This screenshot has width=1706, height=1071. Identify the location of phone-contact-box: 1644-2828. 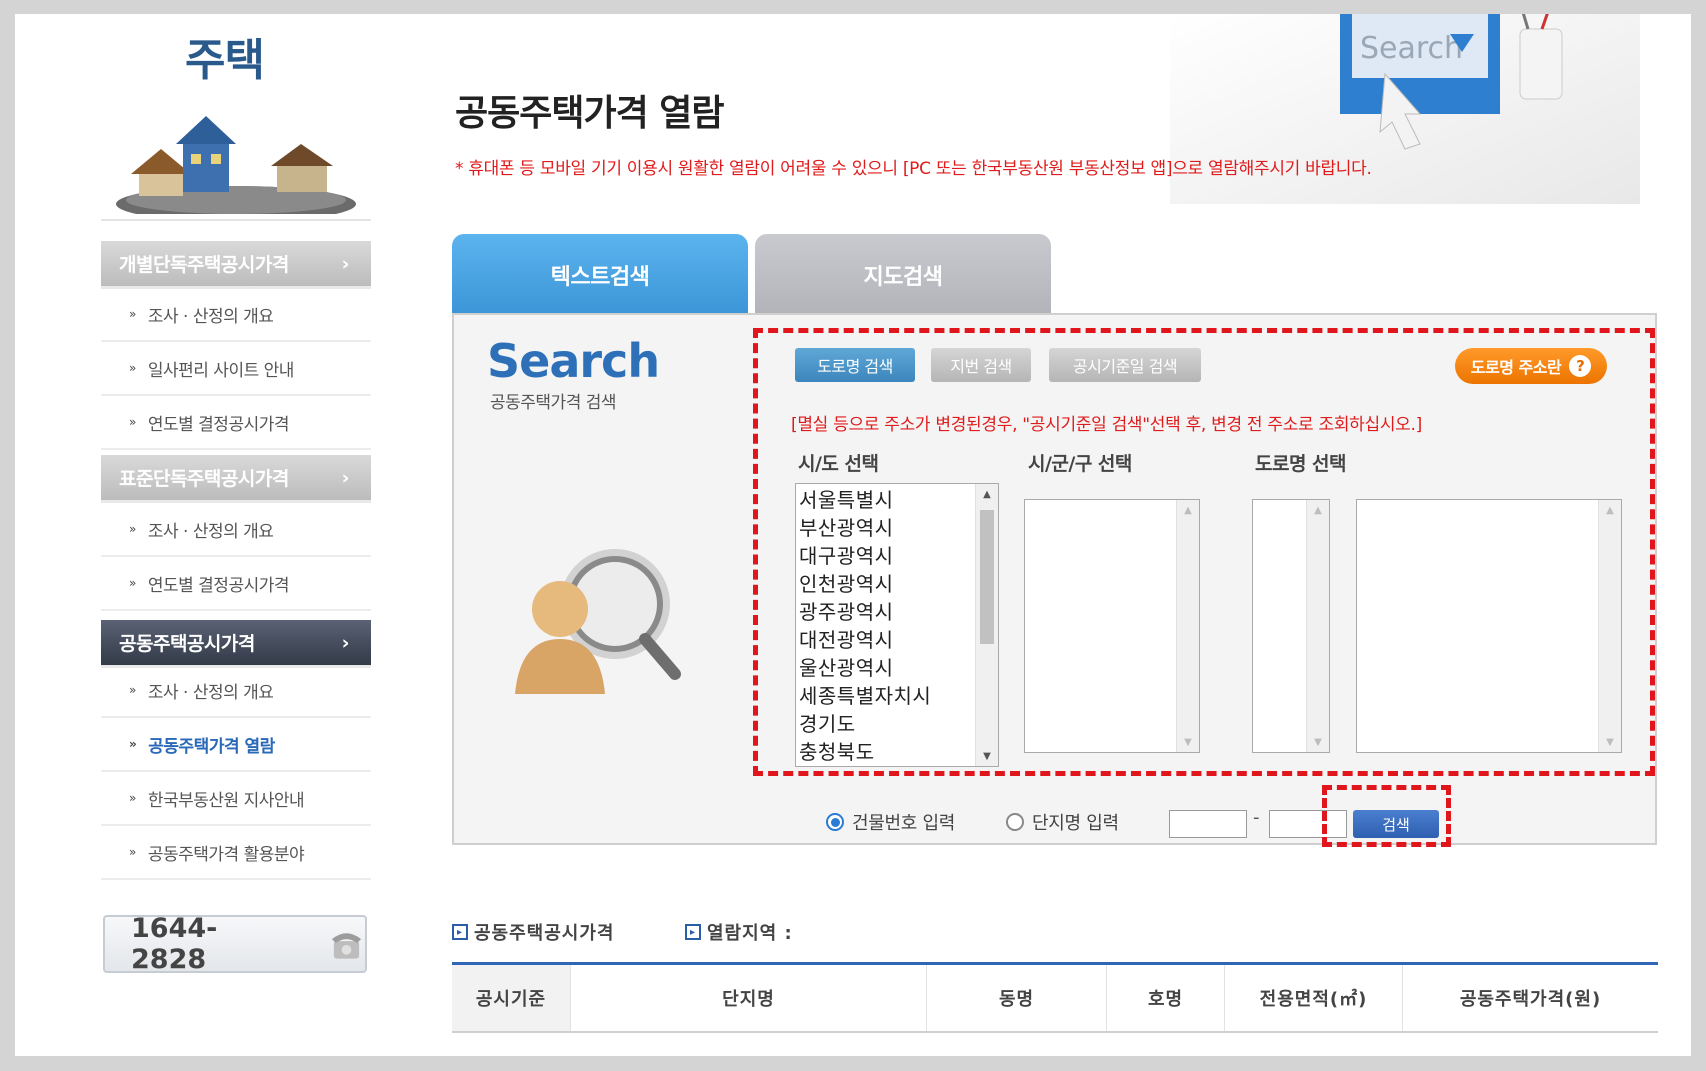
(235, 944).